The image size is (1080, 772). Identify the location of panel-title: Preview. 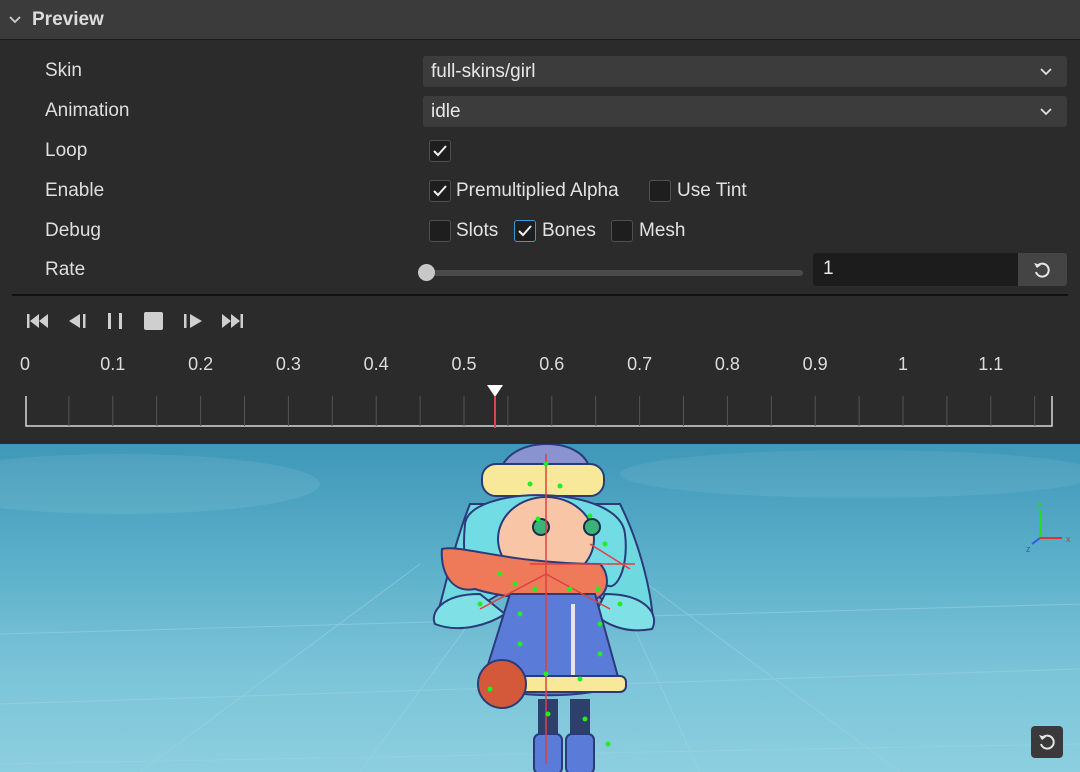
(68, 19).